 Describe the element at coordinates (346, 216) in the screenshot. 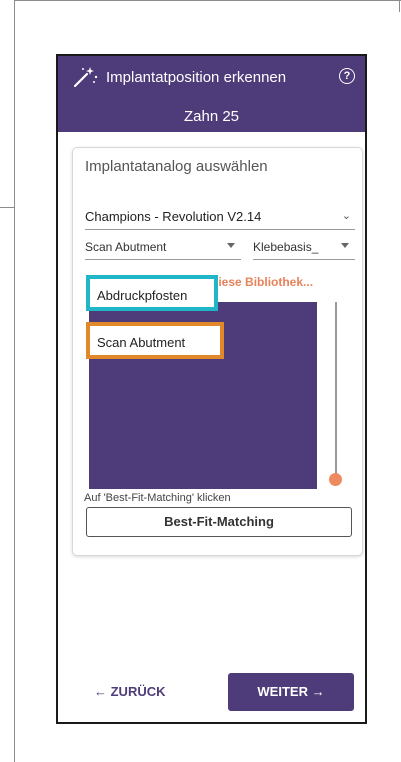

I see `chevron-down-icon: ⌄` at that location.